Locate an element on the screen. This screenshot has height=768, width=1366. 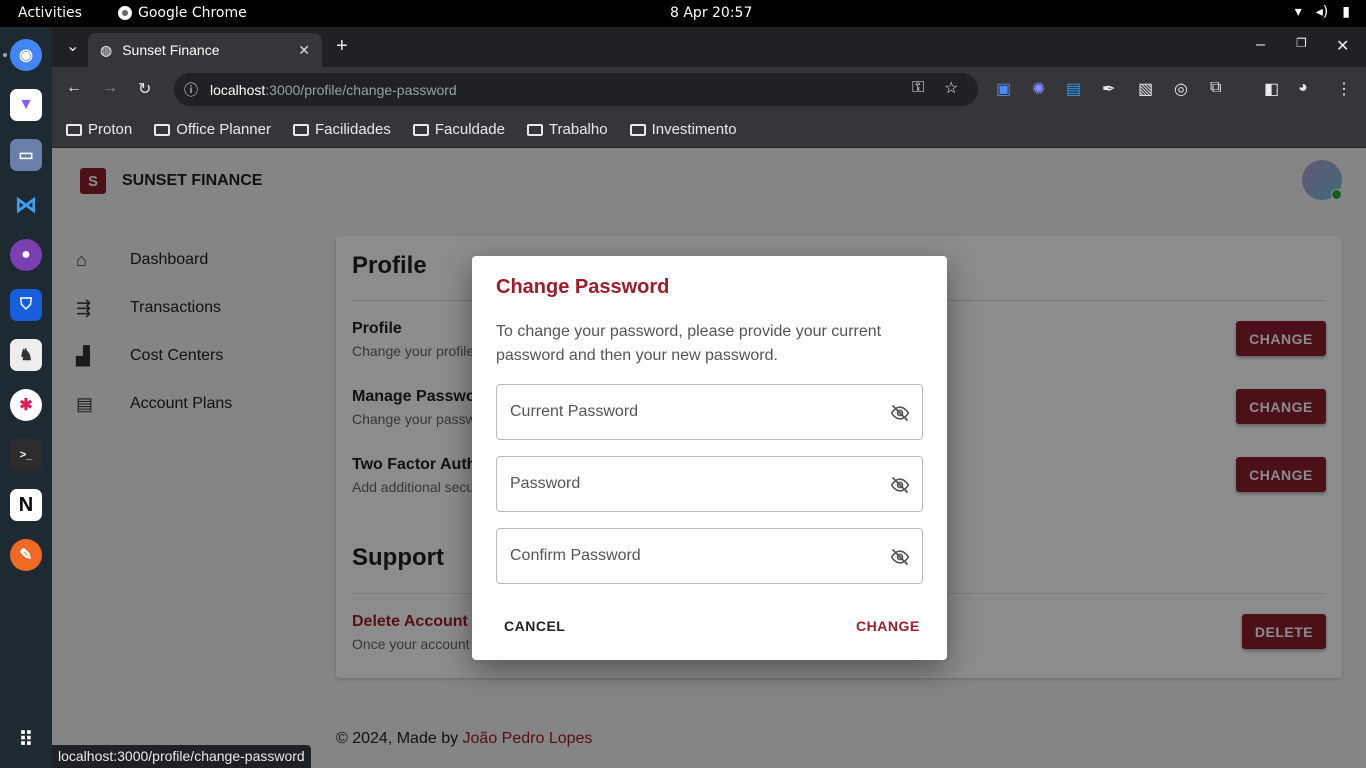
battery-icon: ▮ is located at coordinates (1346, 12).